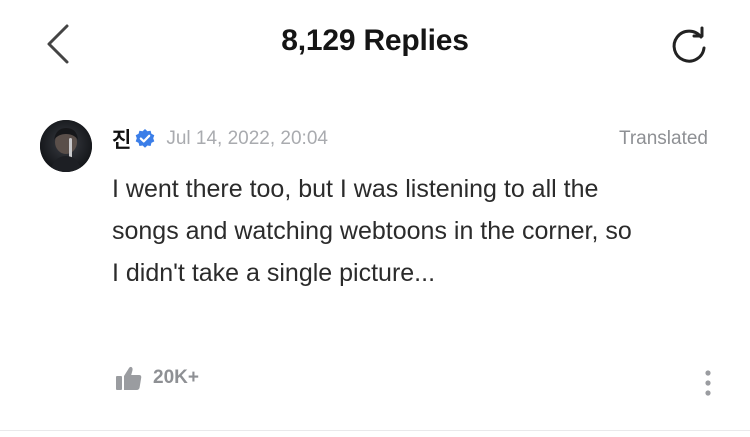 This screenshot has height=437, width=750. What do you see at coordinates (663, 139) in the screenshot?
I see `translated-label: Translated` at bounding box center [663, 139].